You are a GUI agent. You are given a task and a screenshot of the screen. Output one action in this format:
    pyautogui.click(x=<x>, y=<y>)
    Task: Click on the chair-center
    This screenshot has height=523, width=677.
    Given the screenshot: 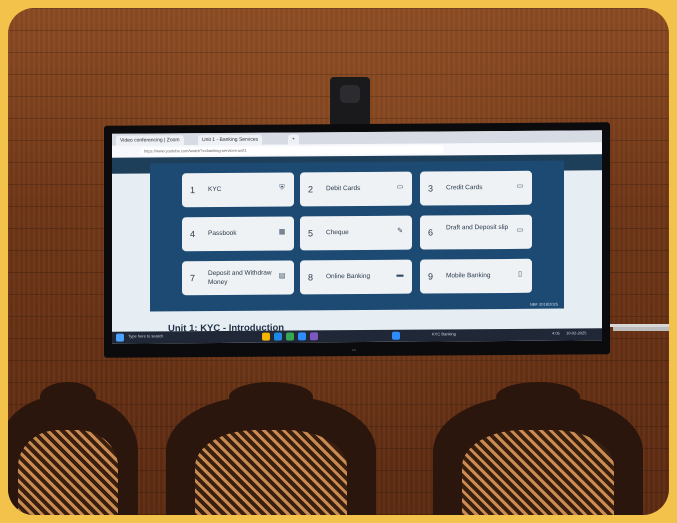 What is the action you would take?
    pyautogui.click(x=271, y=448)
    